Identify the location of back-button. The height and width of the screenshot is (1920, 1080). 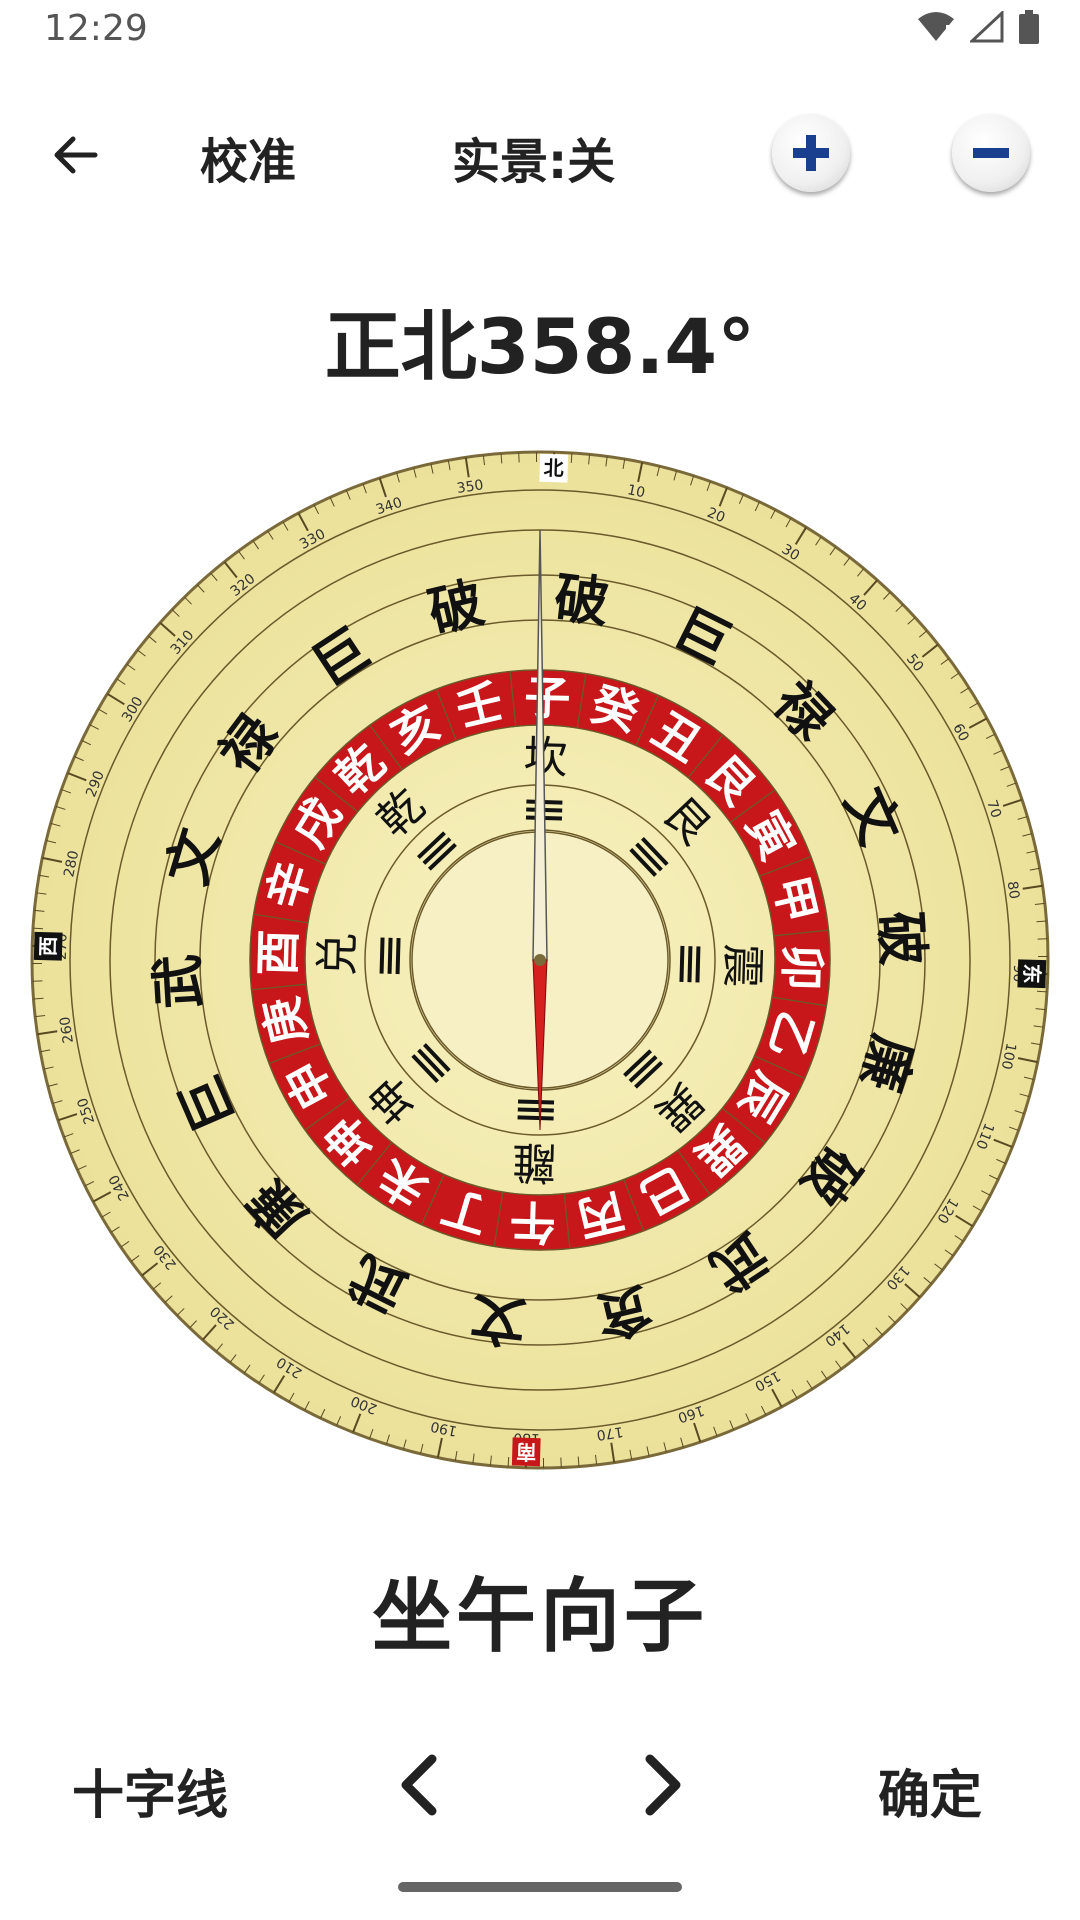
(75, 155).